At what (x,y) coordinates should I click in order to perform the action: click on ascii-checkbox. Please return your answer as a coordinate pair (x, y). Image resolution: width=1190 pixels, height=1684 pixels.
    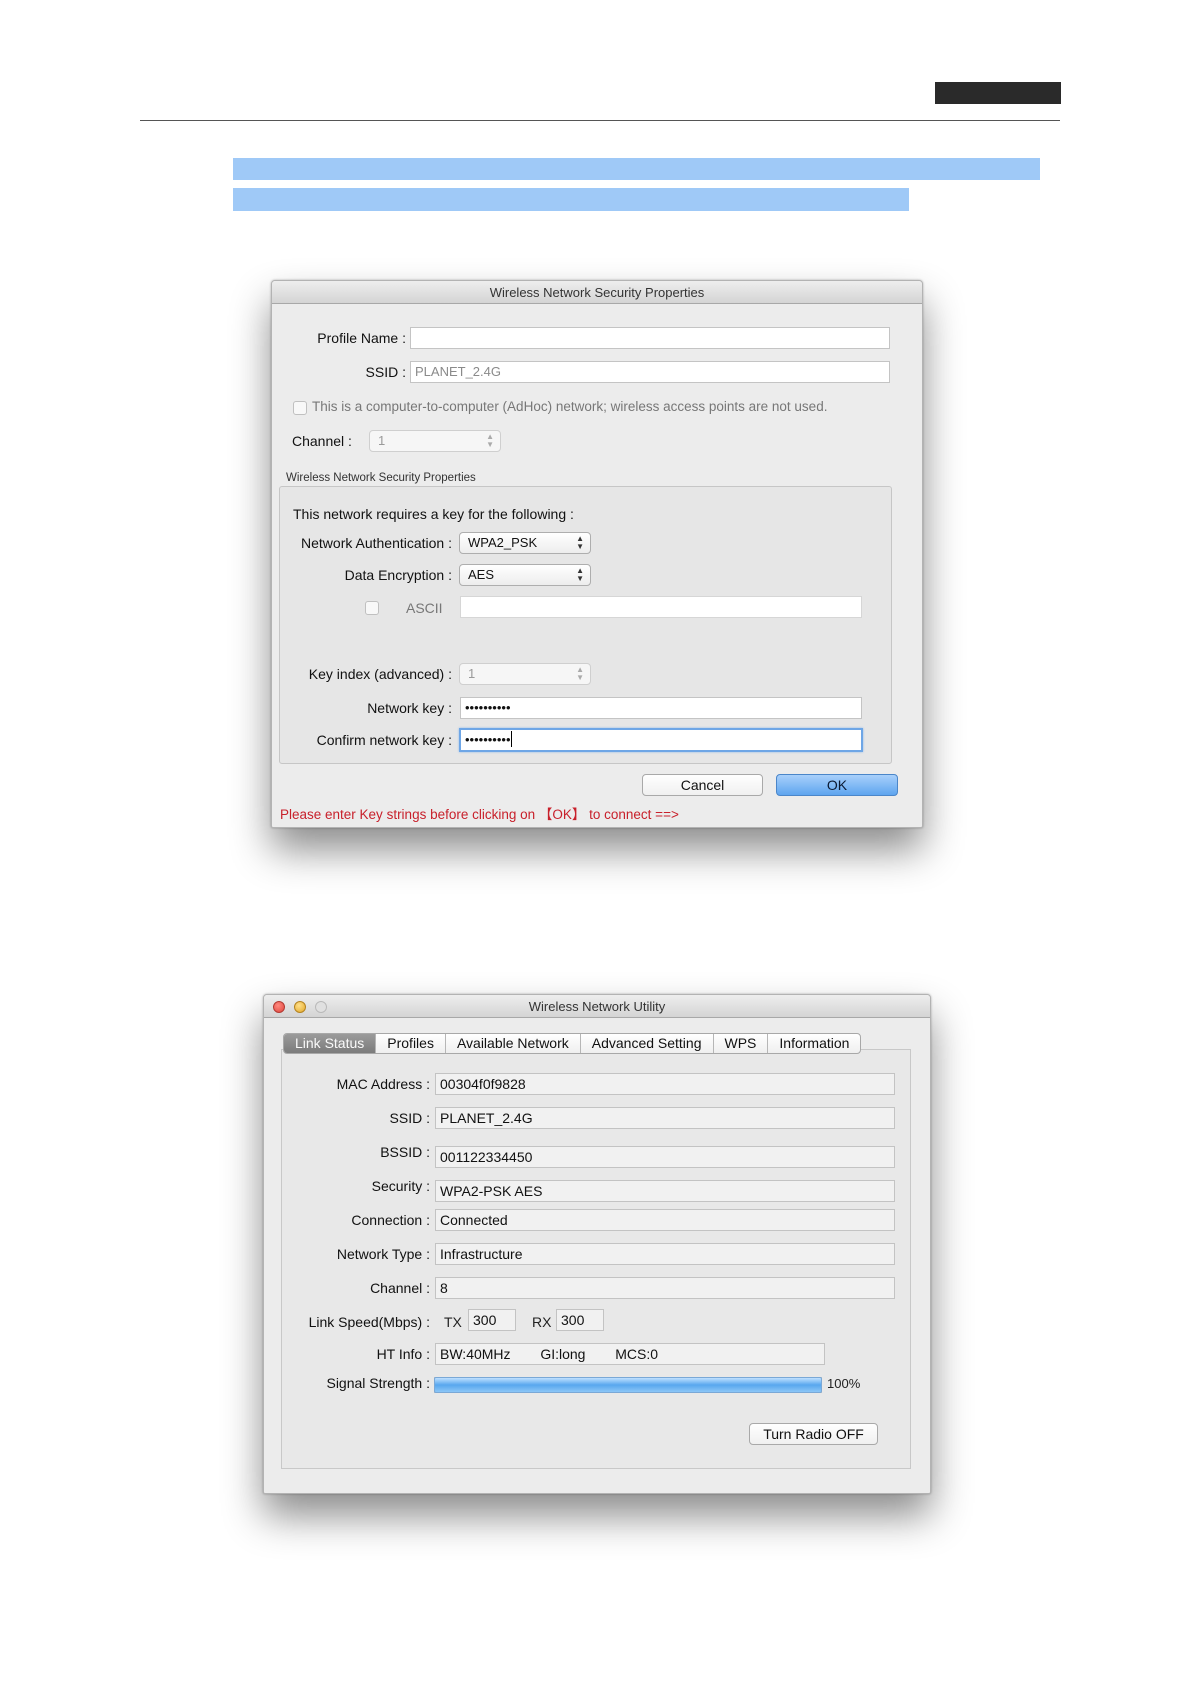
    Looking at the image, I should click on (372, 608).